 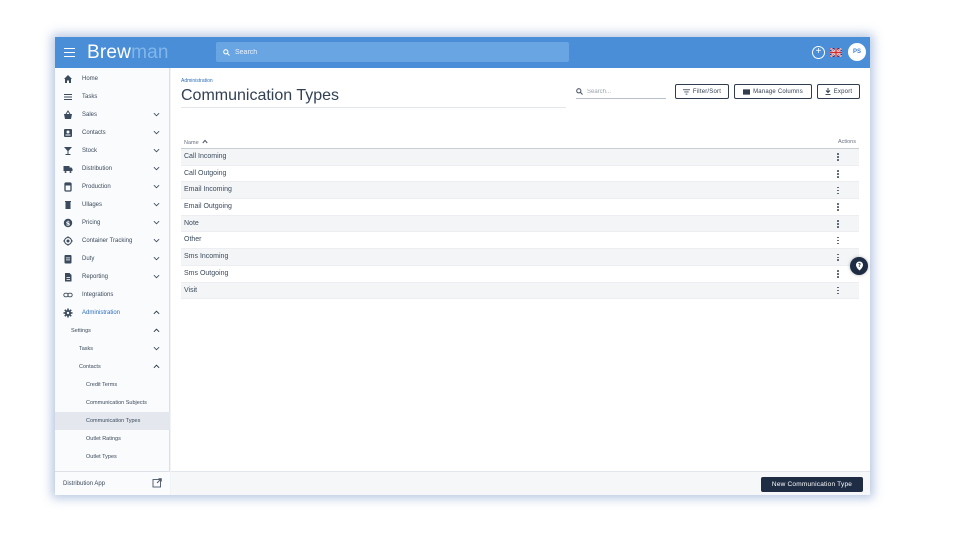 I want to click on help-button: ?, so click(x=859, y=266).